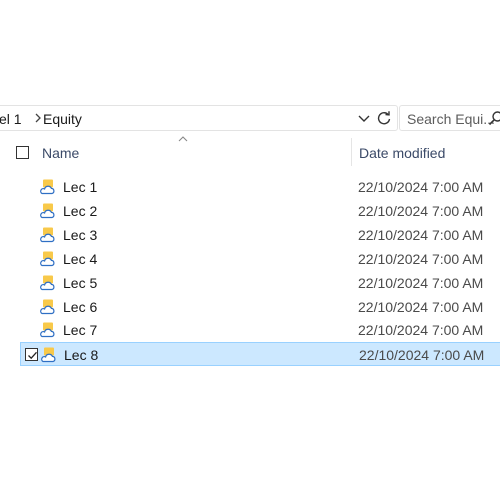 This screenshot has height=500, width=500. What do you see at coordinates (80, 211) in the screenshot?
I see `file-name: Lec 2` at bounding box center [80, 211].